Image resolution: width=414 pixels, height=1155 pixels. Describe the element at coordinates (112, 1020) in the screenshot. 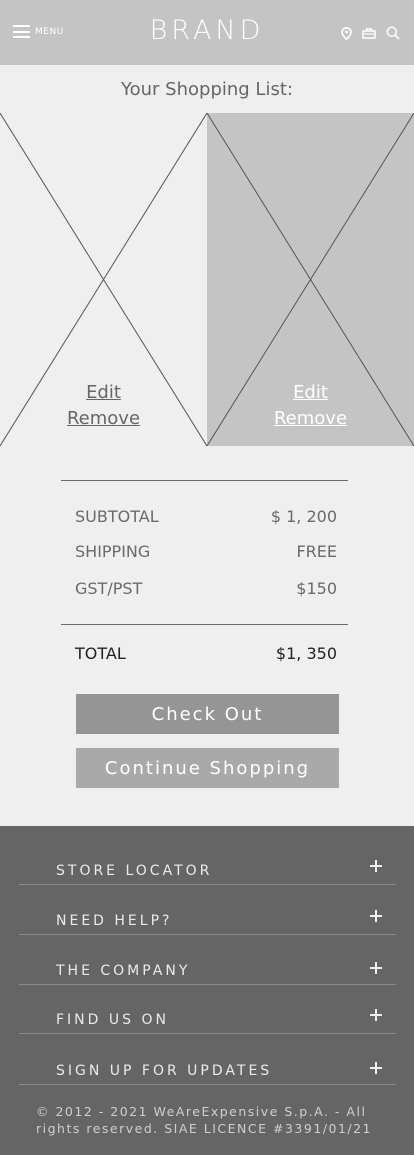

I see `footer-item-label: FIND US ON` at that location.